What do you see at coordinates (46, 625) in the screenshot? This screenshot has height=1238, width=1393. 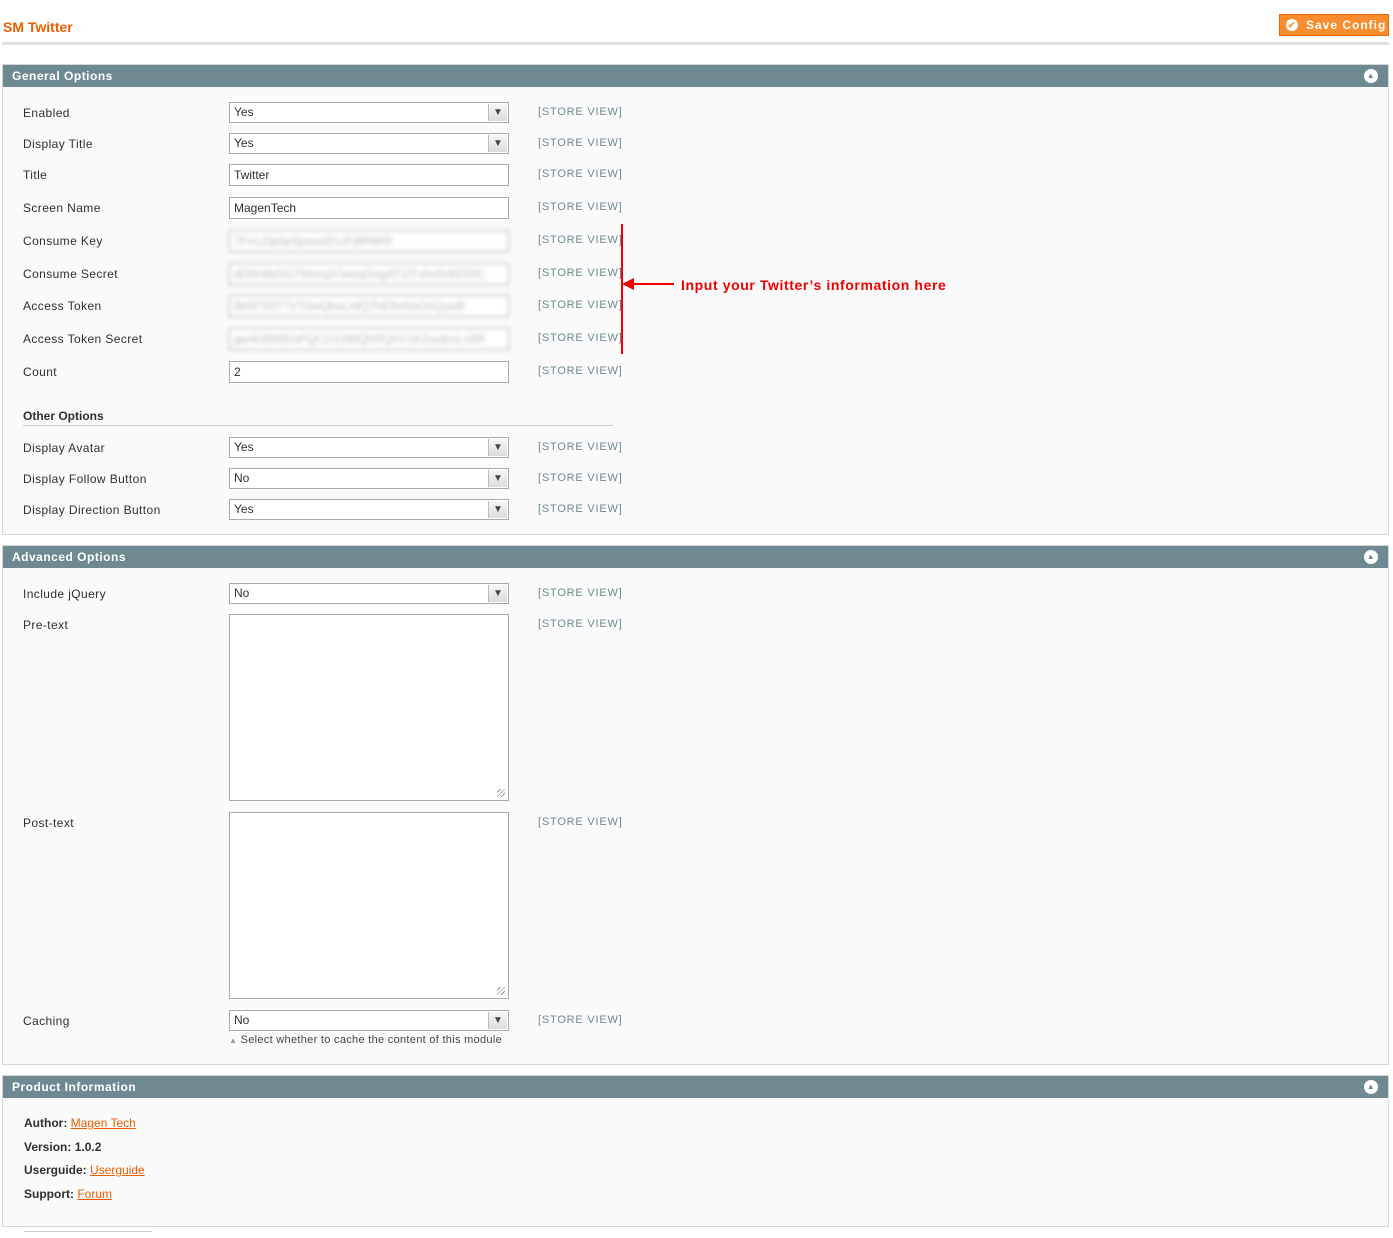 I see `field-label: Pre-text` at bounding box center [46, 625].